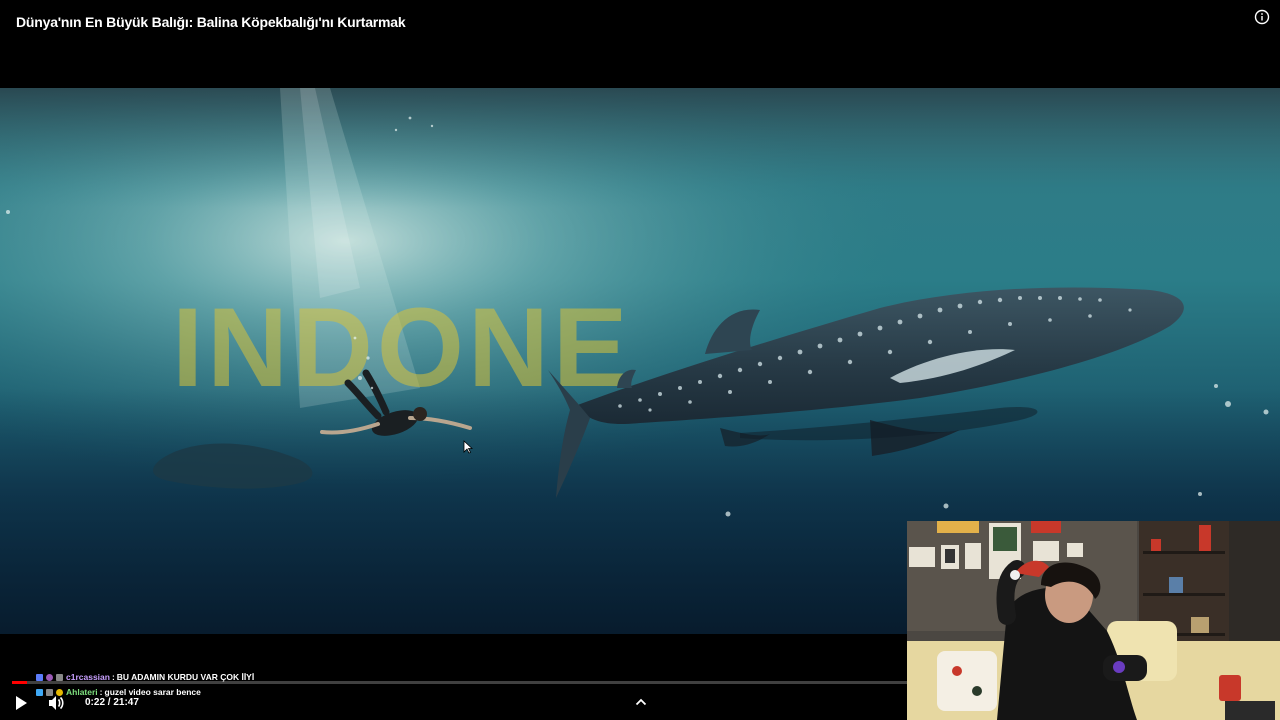  I want to click on play-icon, so click(21, 703).